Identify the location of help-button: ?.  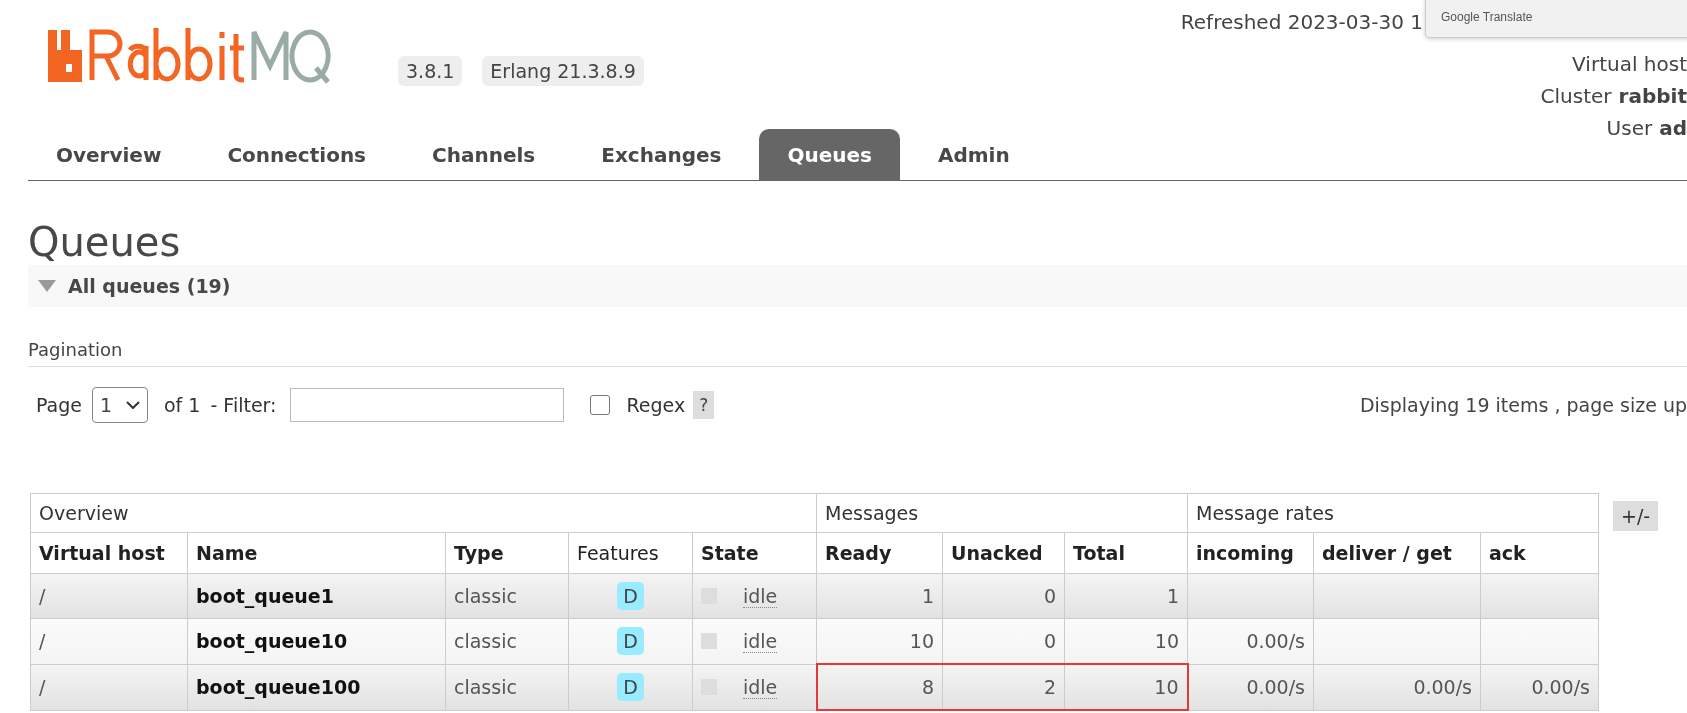
(704, 405).